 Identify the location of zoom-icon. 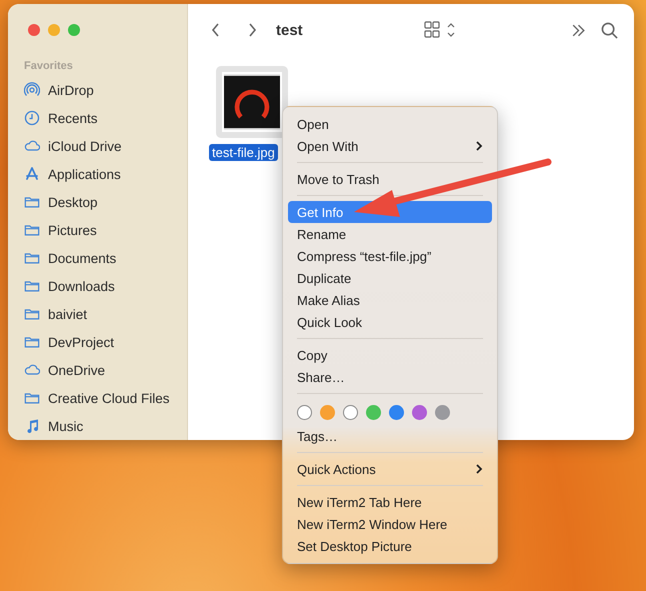
(74, 30).